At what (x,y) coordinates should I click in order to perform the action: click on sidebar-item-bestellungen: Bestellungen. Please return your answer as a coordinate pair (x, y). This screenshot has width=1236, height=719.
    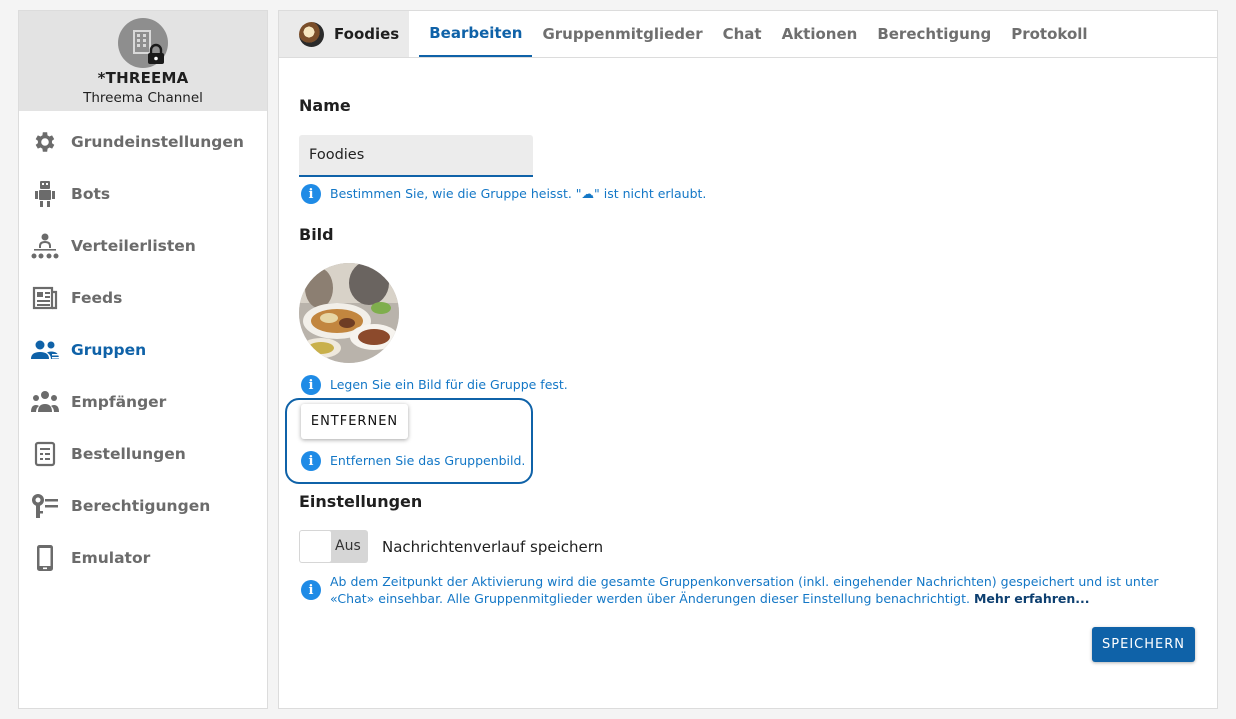
    Looking at the image, I should click on (143, 454).